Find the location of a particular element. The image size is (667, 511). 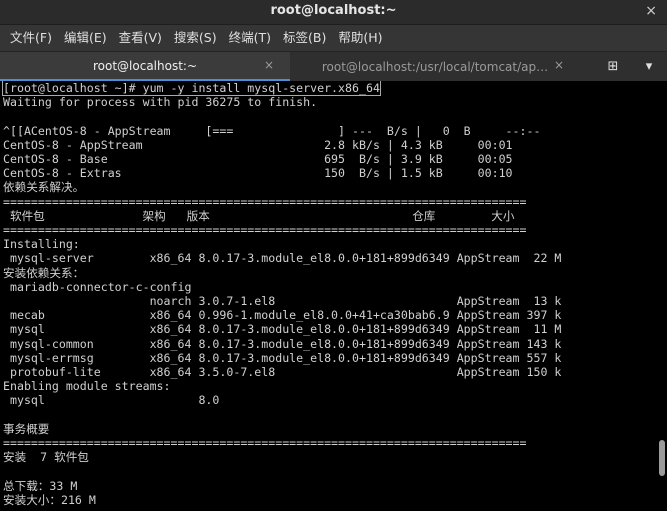

menu-tabs: 标签(B) is located at coordinates (304, 38).